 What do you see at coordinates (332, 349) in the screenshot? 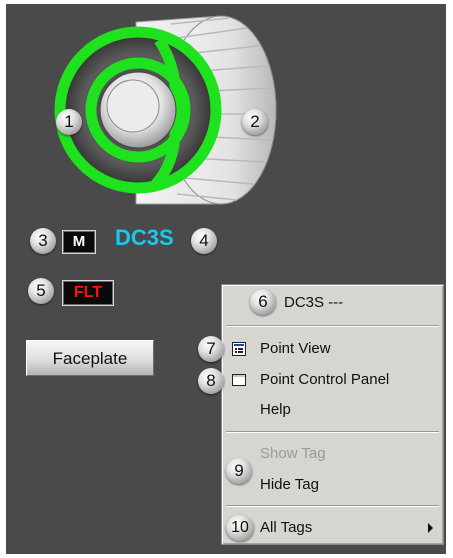
I see `menu-item-point-view: Point View` at bounding box center [332, 349].